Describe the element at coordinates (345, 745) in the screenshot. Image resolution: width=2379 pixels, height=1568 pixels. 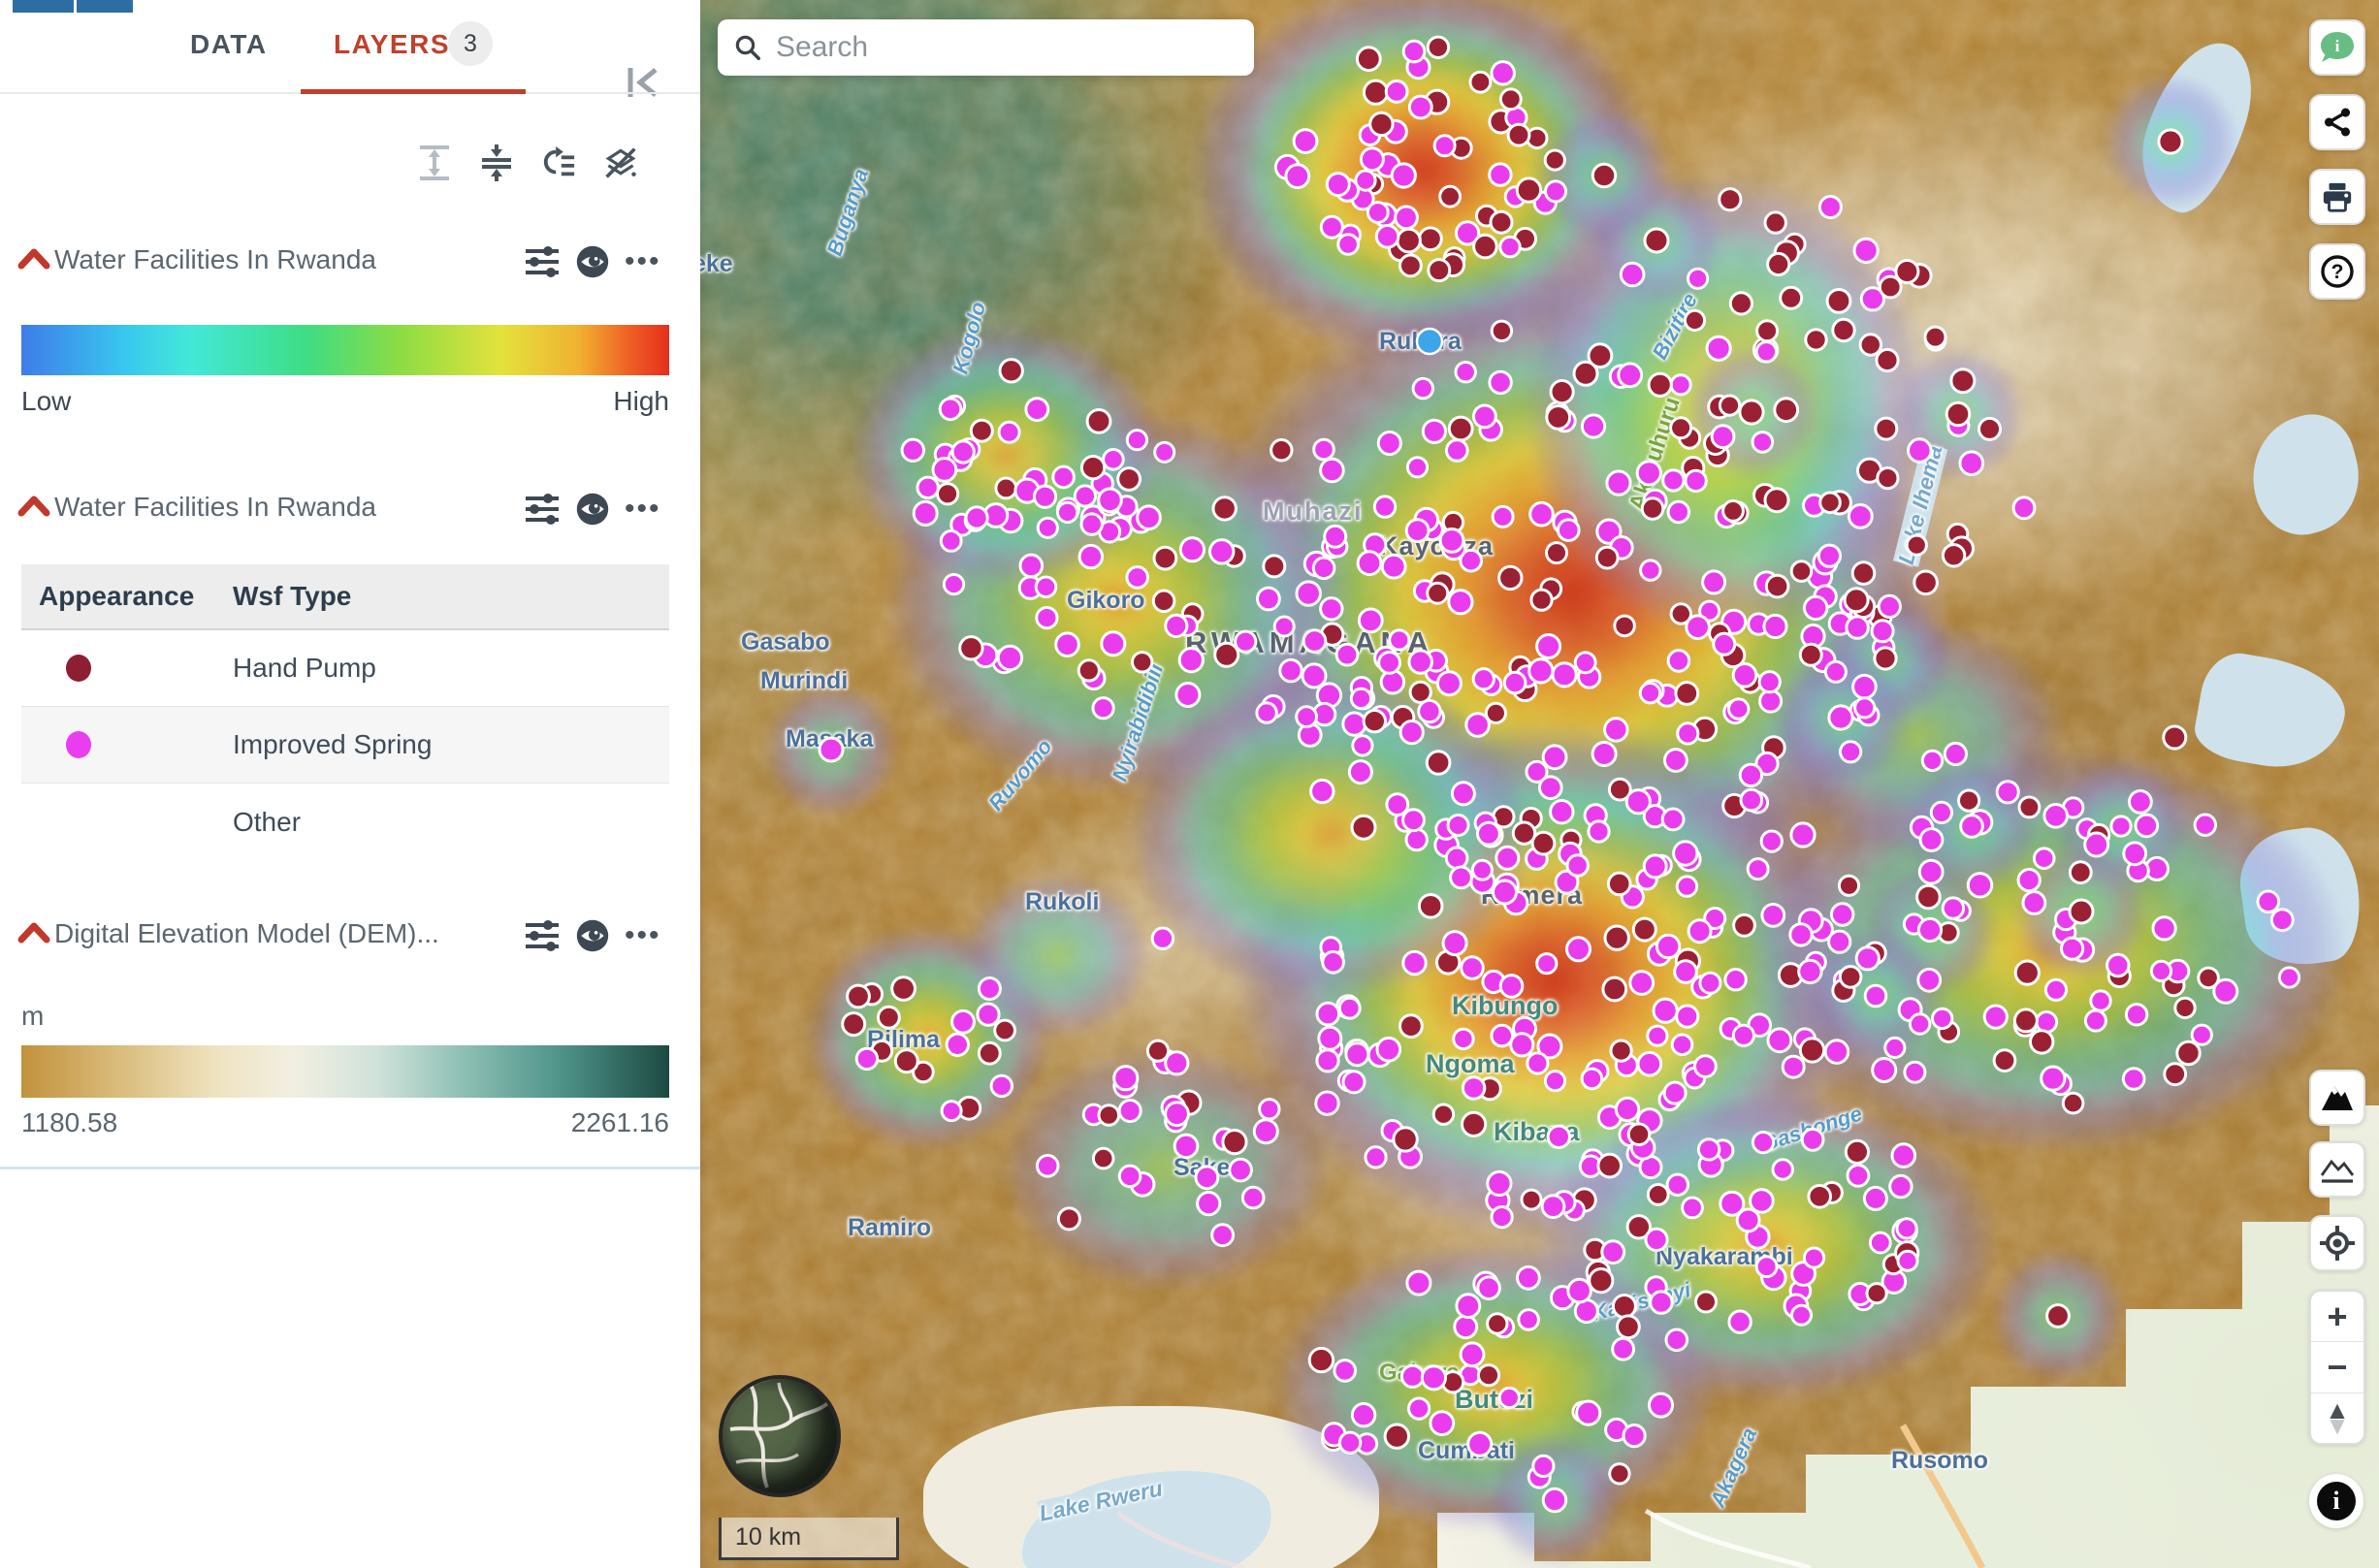
I see `table-row: Improved Spring` at that location.